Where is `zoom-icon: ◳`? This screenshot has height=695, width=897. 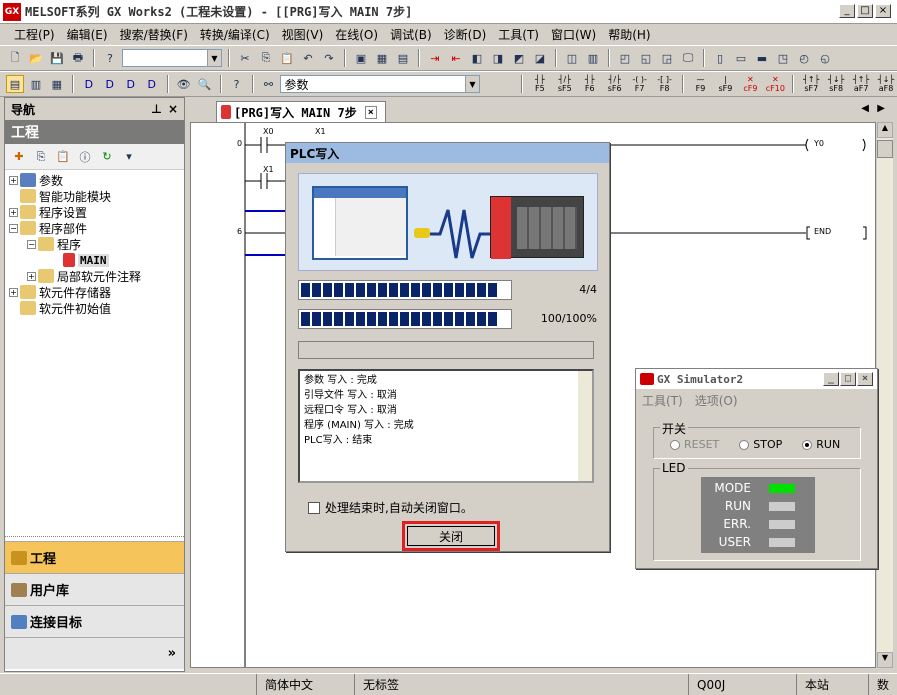 zoom-icon: ◳ is located at coordinates (783, 58).